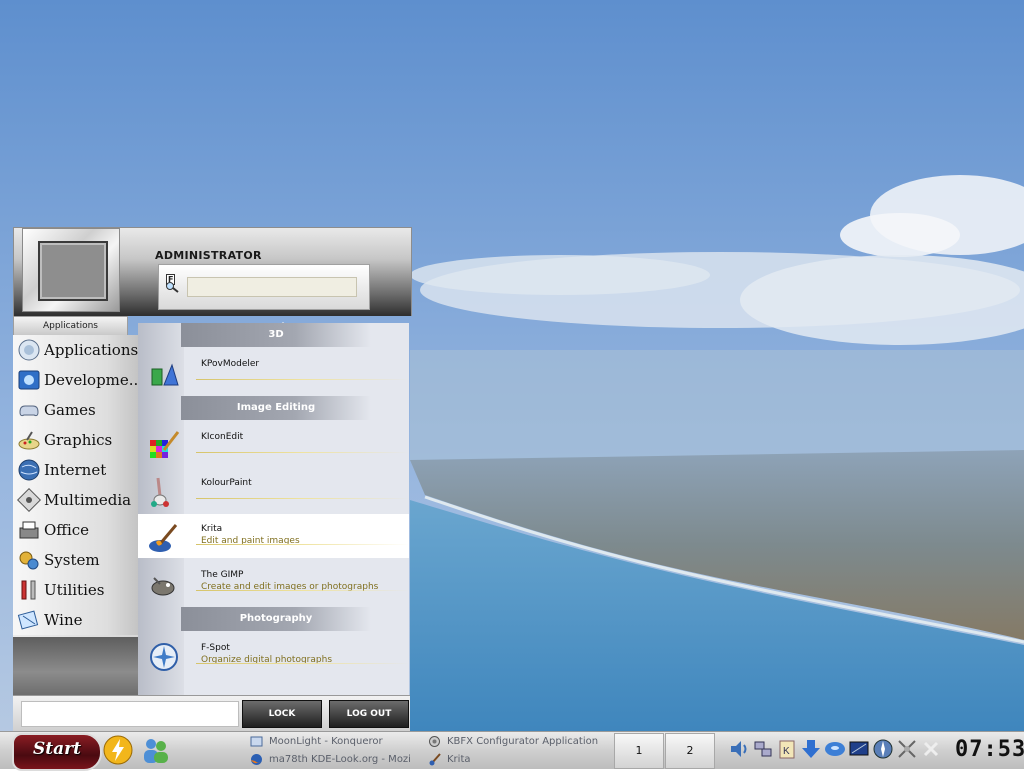  What do you see at coordinates (989, 749) in the screenshot?
I see `clock: 07:53` at bounding box center [989, 749].